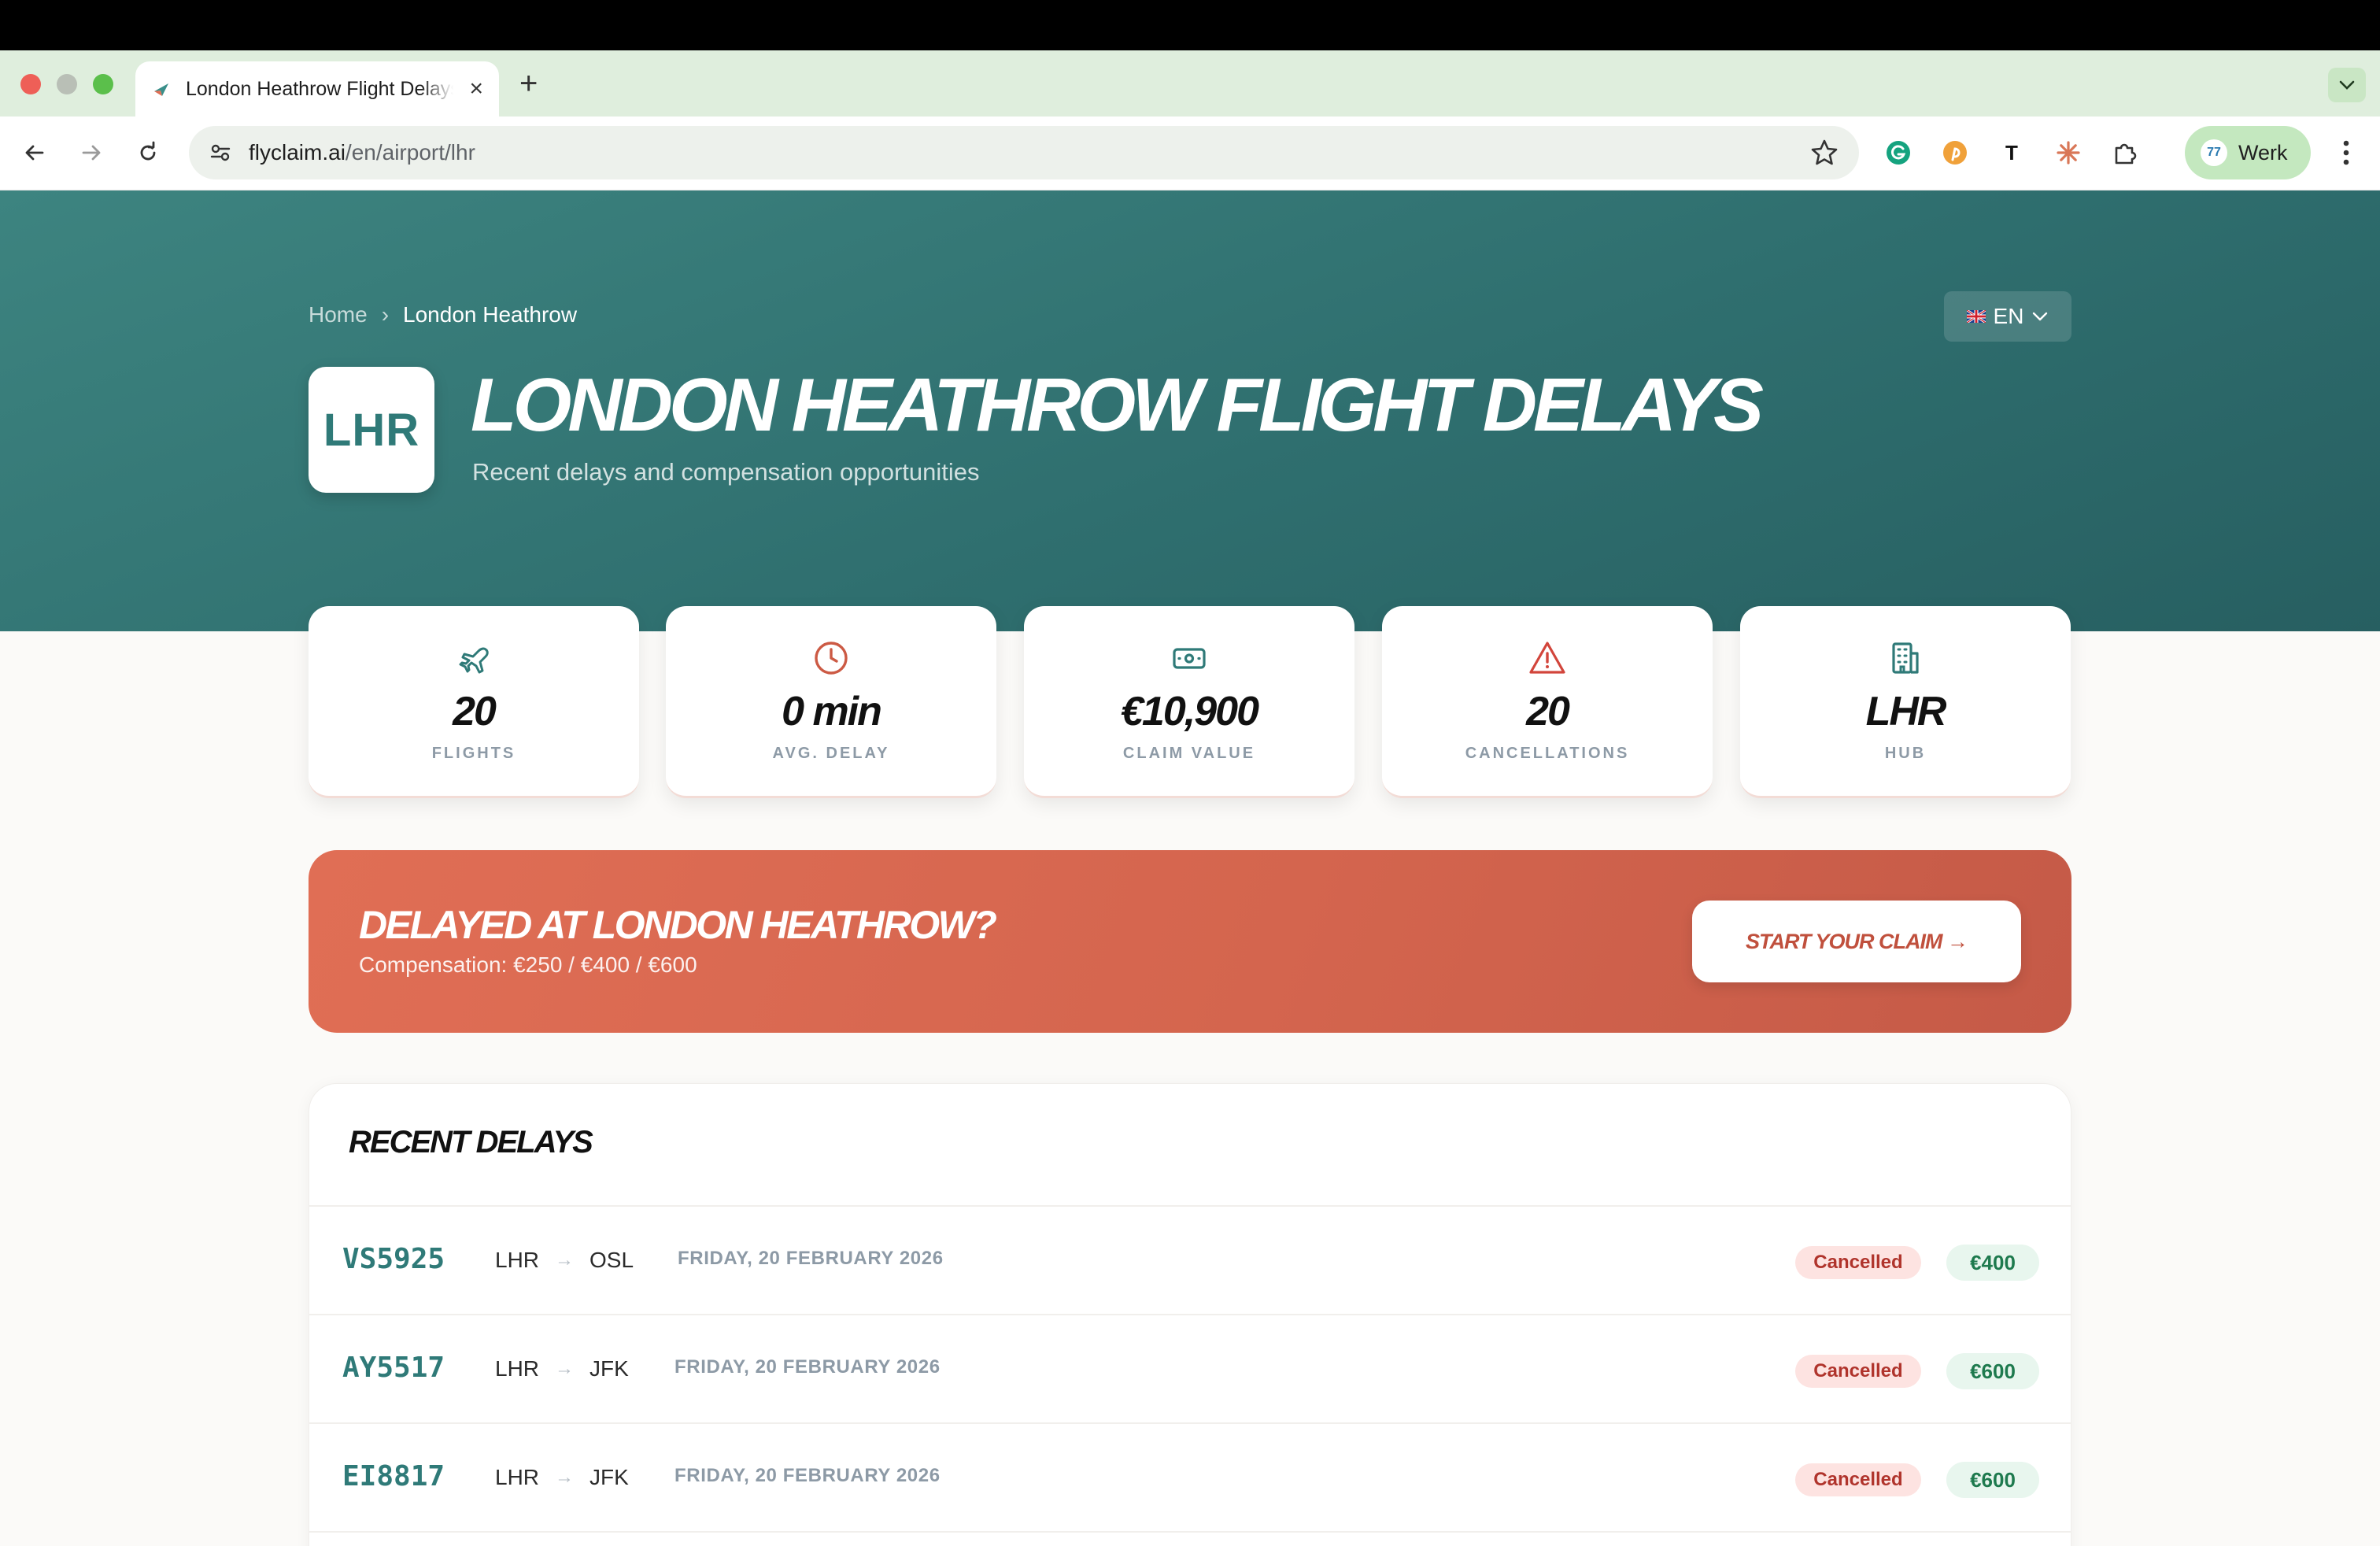 The image size is (2380, 1546). I want to click on stat-card-hub: LHR HUB, so click(1905, 702).